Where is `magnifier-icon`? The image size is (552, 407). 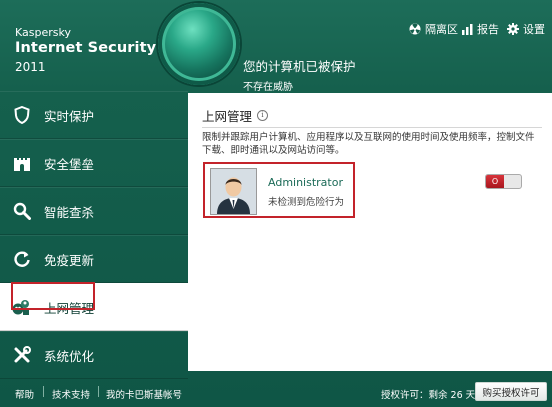
magnifier-icon is located at coordinates (22, 211).